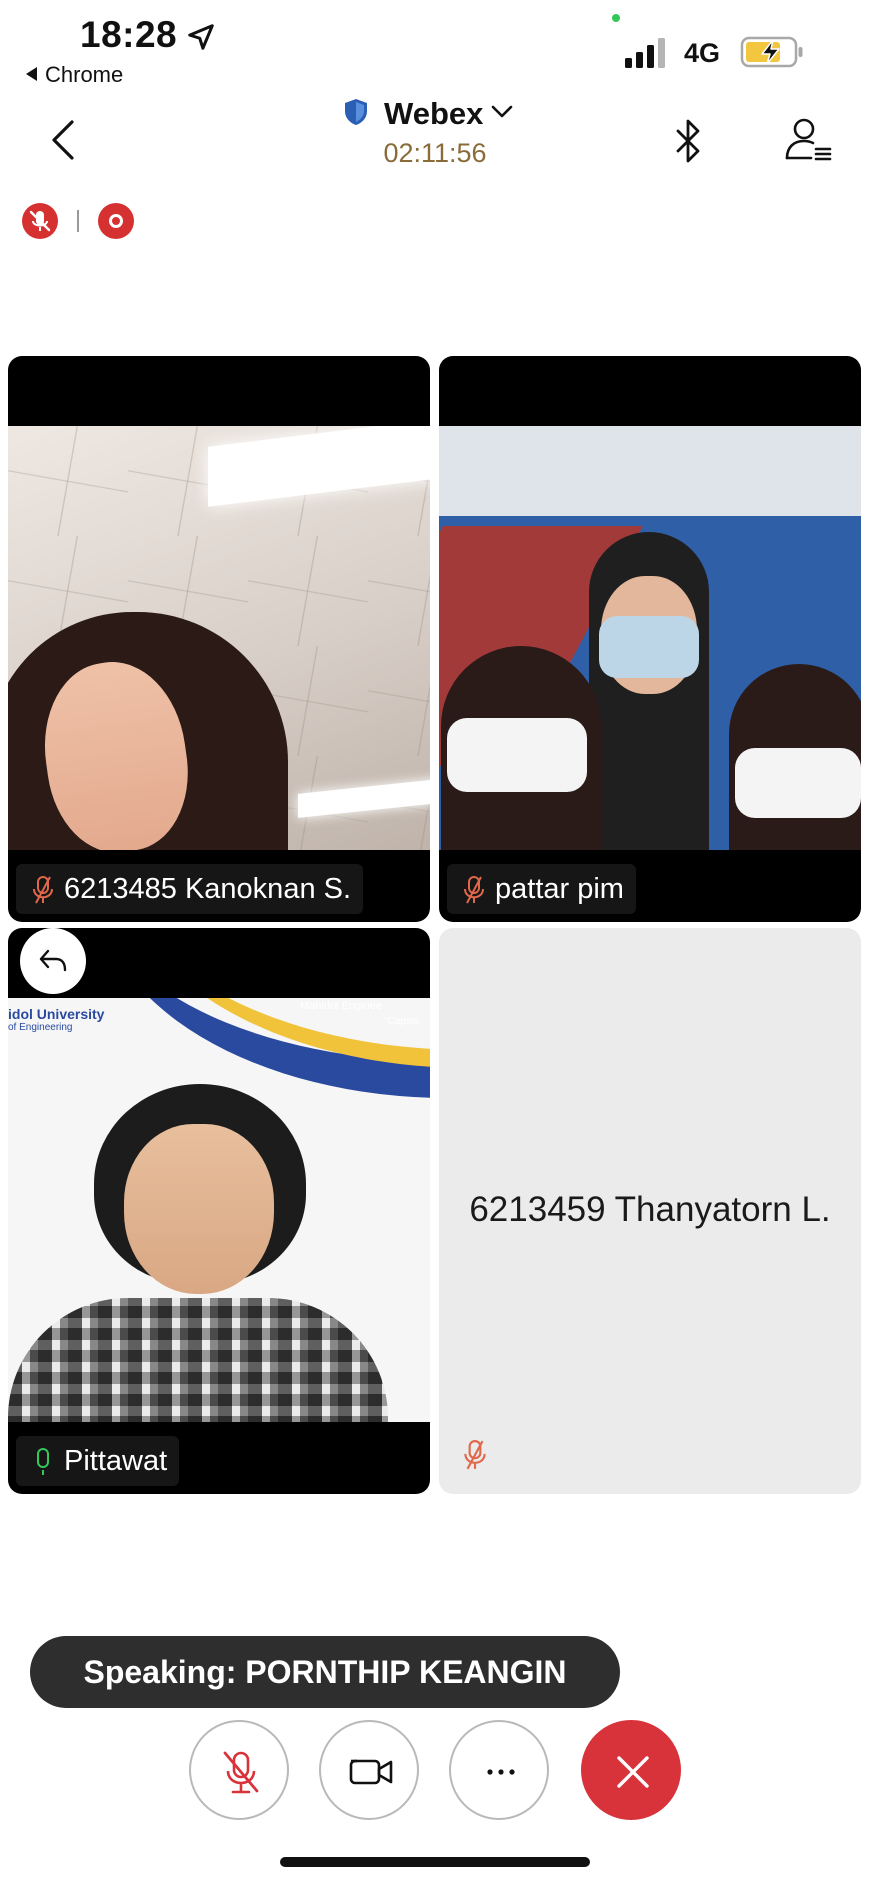  Describe the element at coordinates (201, 37) in the screenshot. I see `location-arrow-icon` at that location.